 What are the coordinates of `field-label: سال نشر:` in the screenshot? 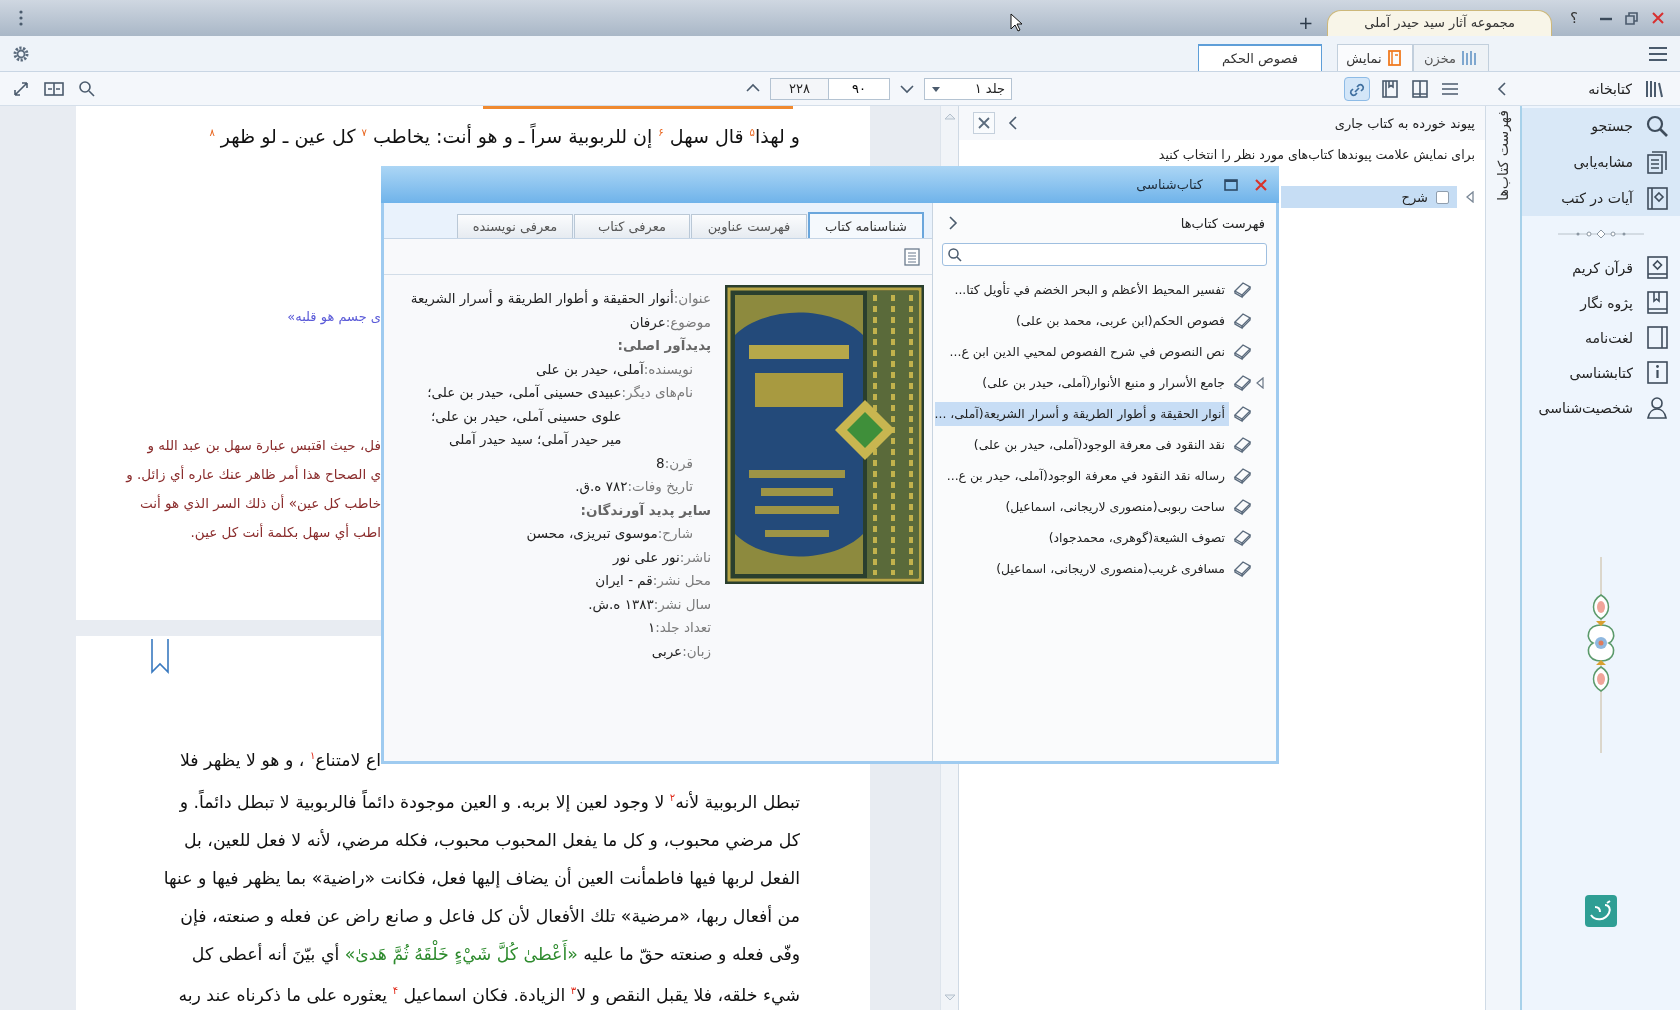 It's located at (682, 604).